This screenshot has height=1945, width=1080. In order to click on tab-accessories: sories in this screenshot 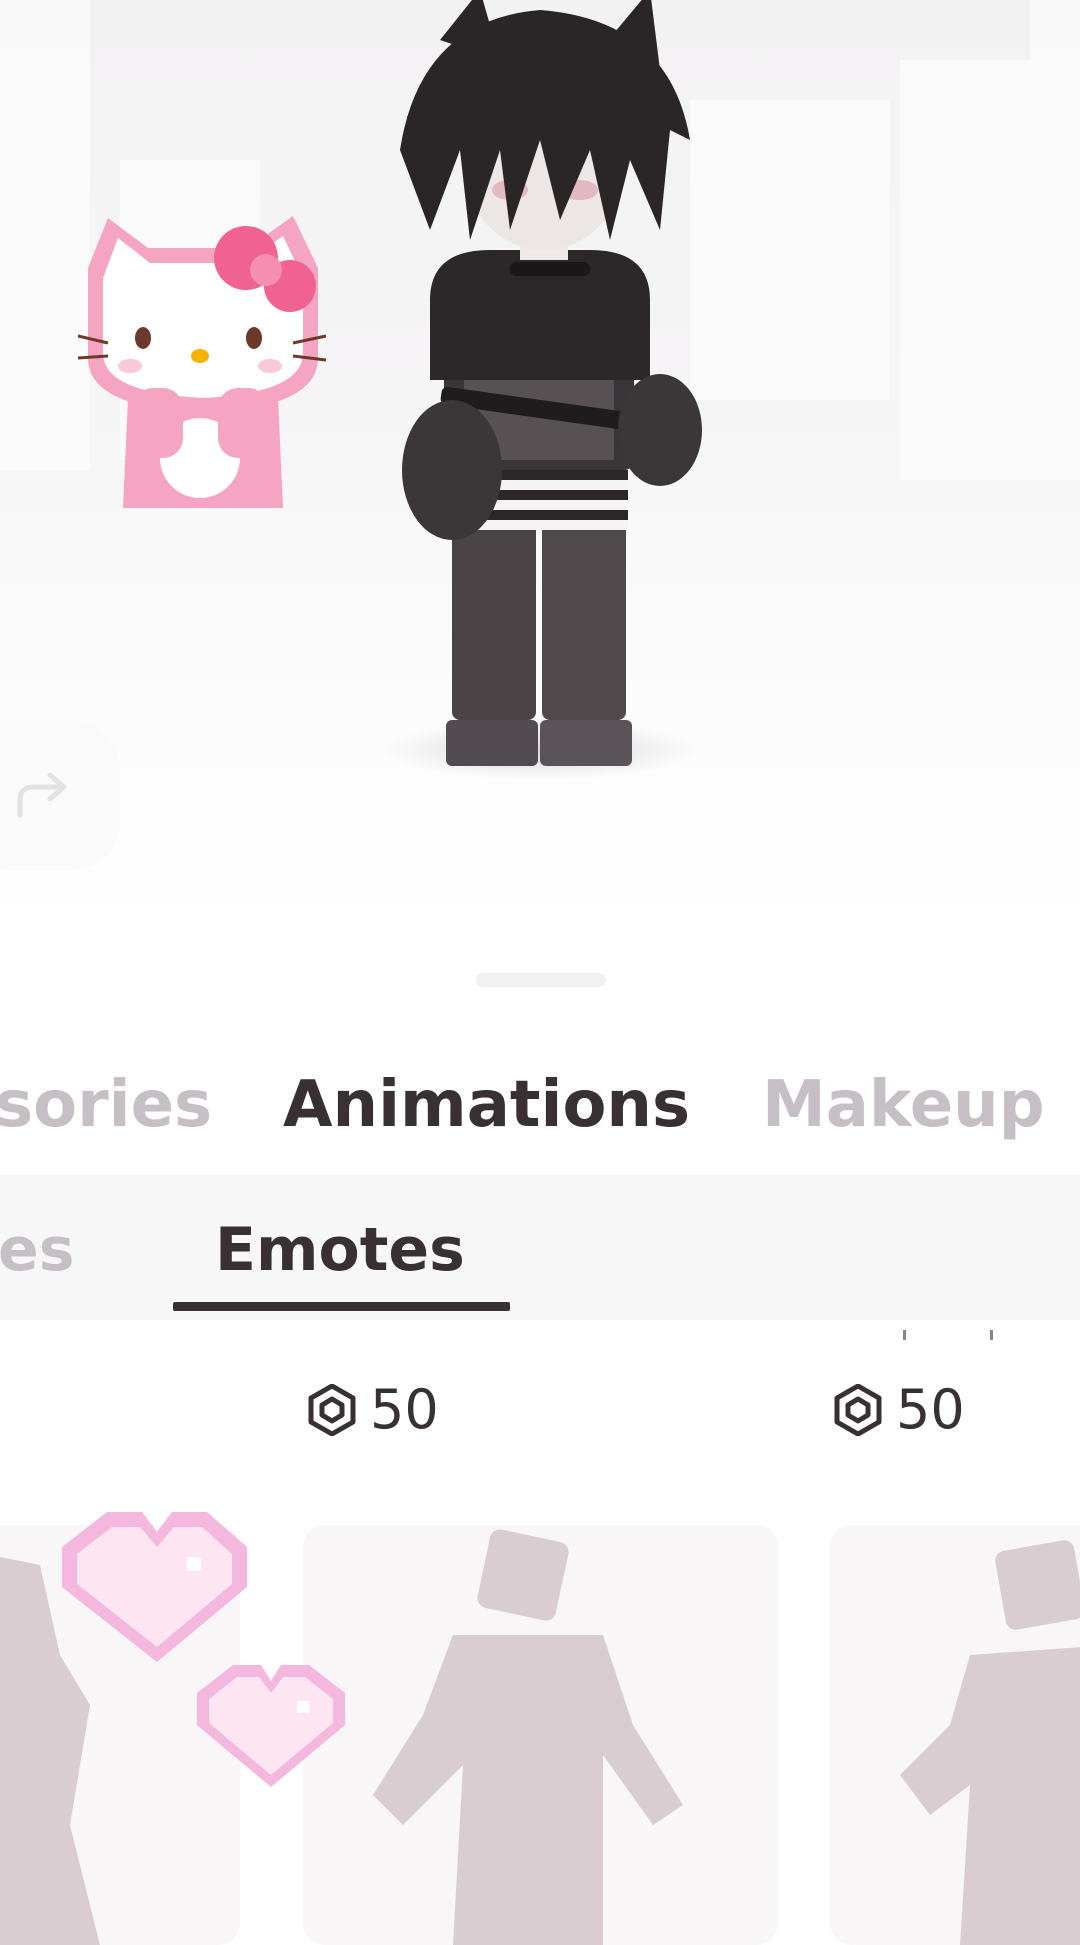, I will do `click(106, 1105)`.